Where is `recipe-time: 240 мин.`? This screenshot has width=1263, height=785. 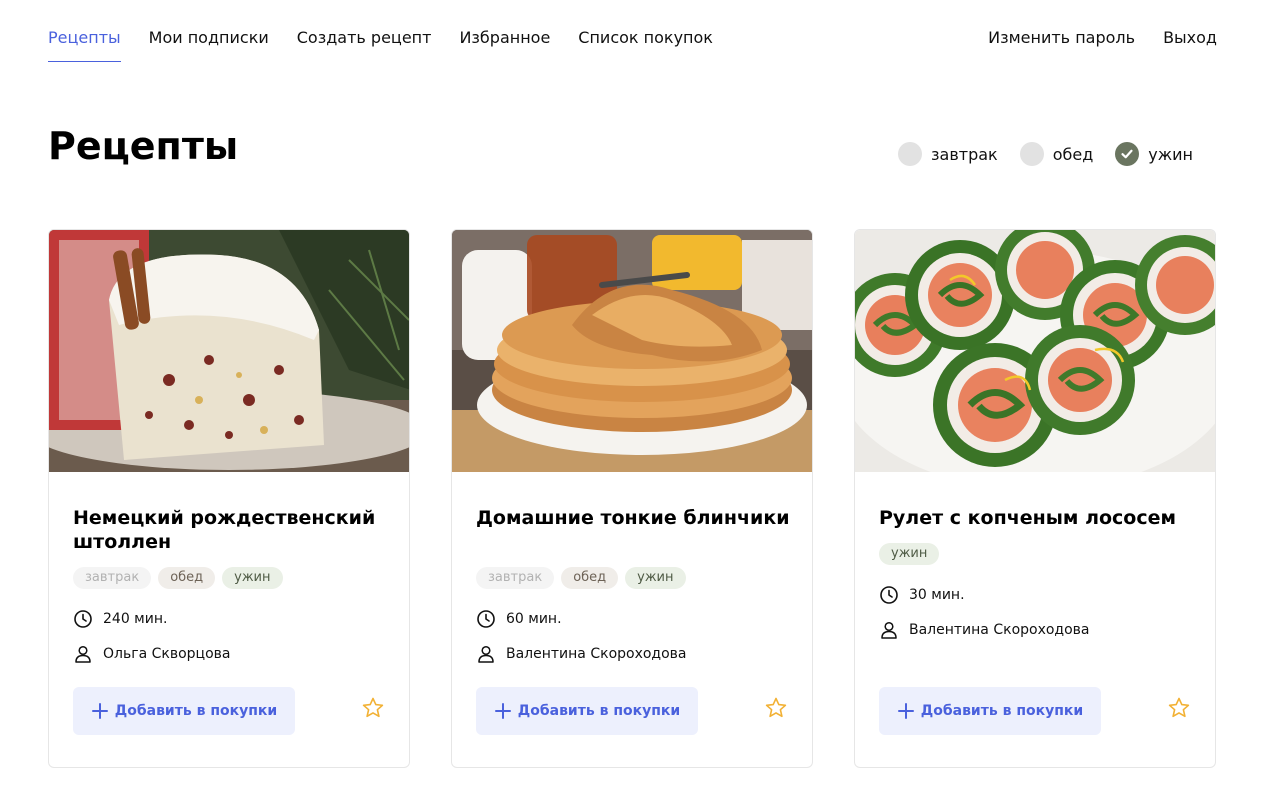
recipe-time: 240 мин. is located at coordinates (120, 619).